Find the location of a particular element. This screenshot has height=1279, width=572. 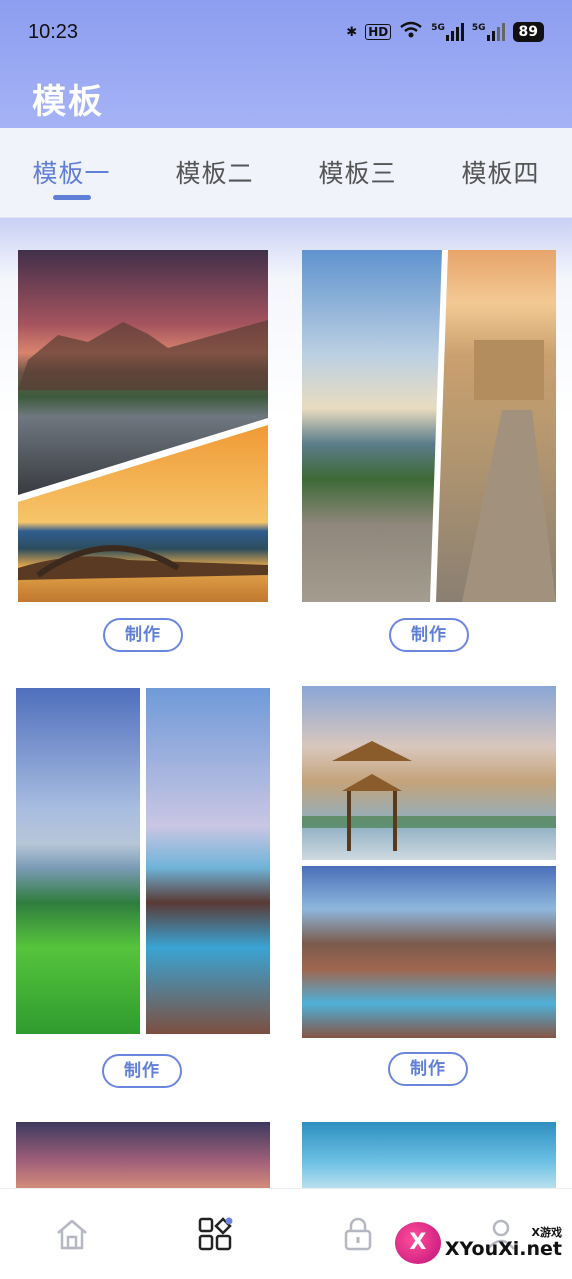

template-4-tile-bottom is located at coordinates (429, 952).